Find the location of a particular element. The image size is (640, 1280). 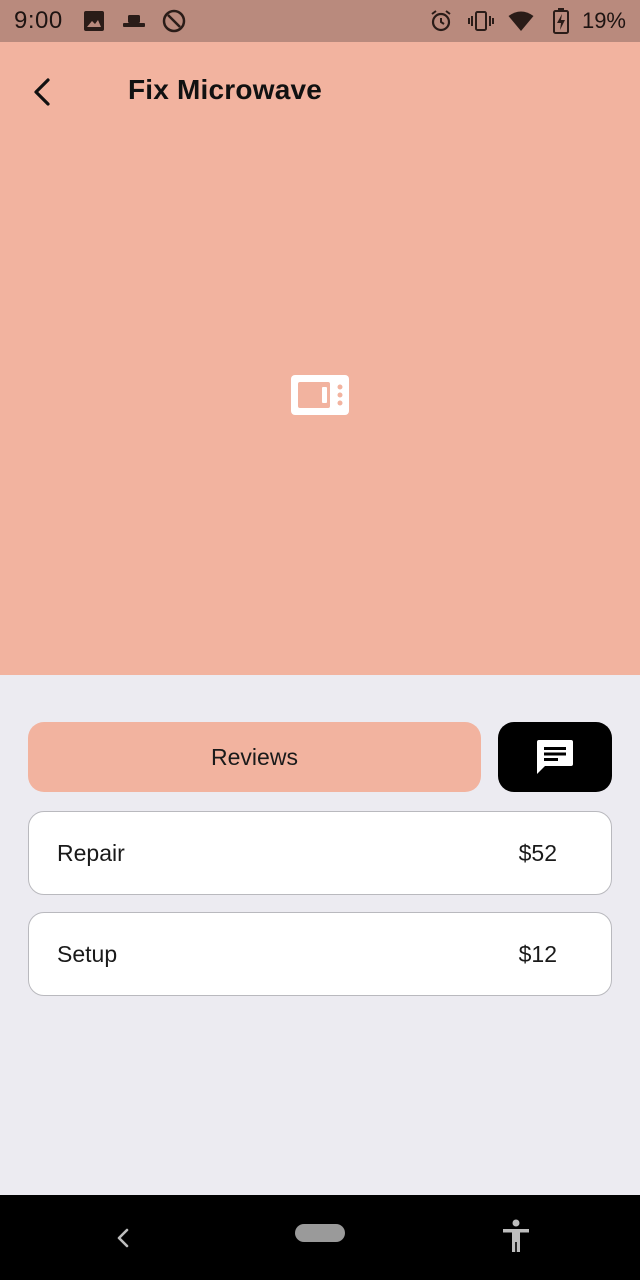

alarm-icon is located at coordinates (441, 21).